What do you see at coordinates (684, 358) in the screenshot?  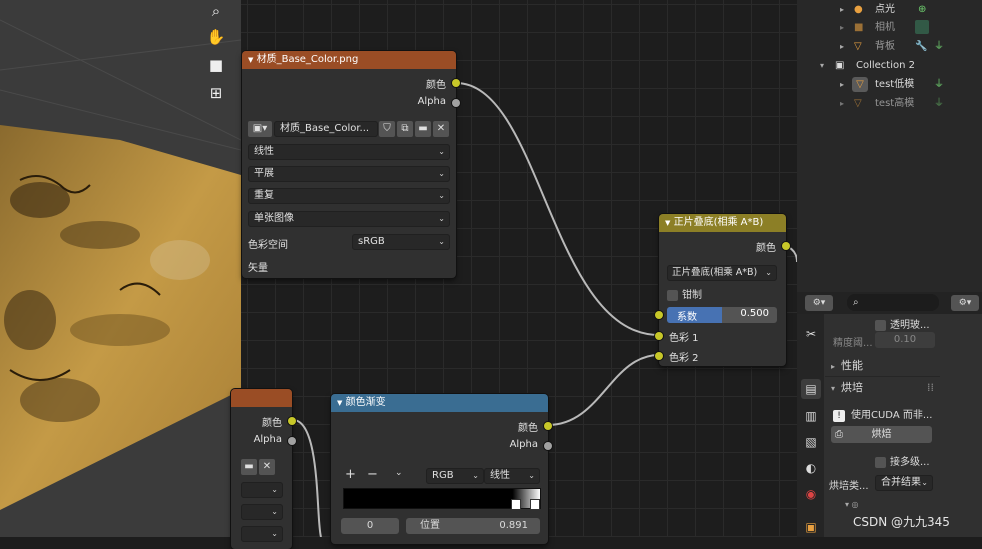 I see `color2-label: 色彩 2` at bounding box center [684, 358].